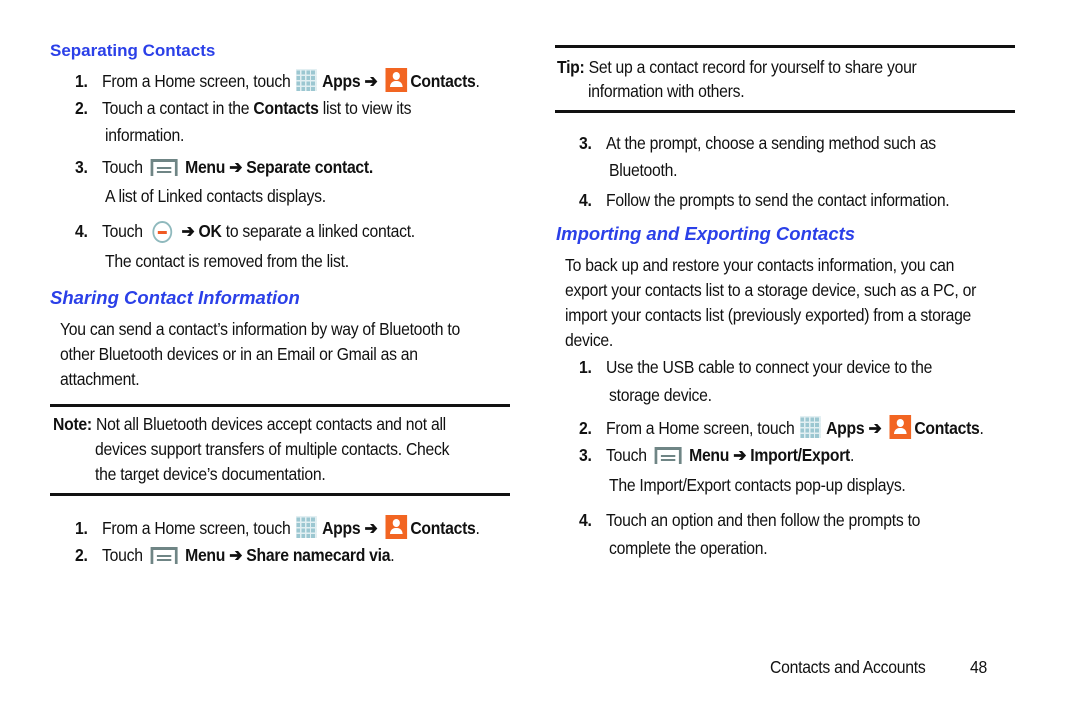 Image resolution: width=1080 pixels, height=720 pixels. What do you see at coordinates (785, 46) in the screenshot?
I see `tip-top-rule` at bounding box center [785, 46].